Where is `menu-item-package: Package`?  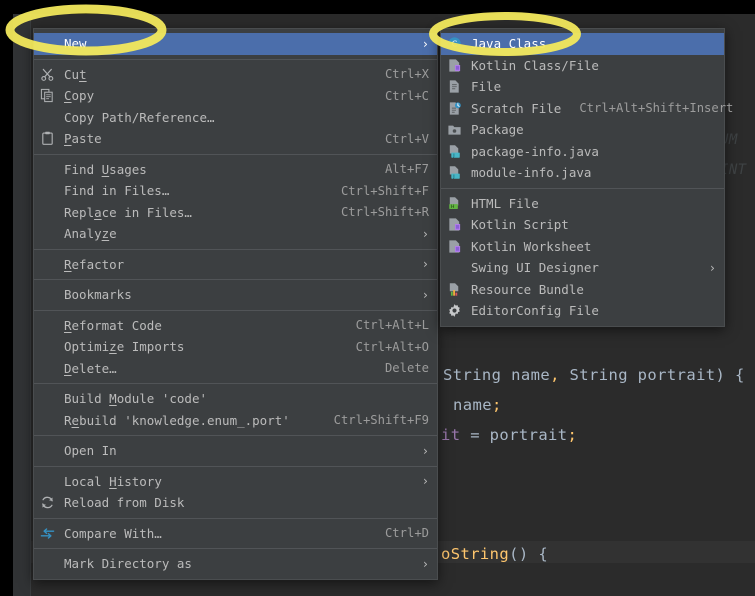
menu-item-package: Package is located at coordinates (582, 130).